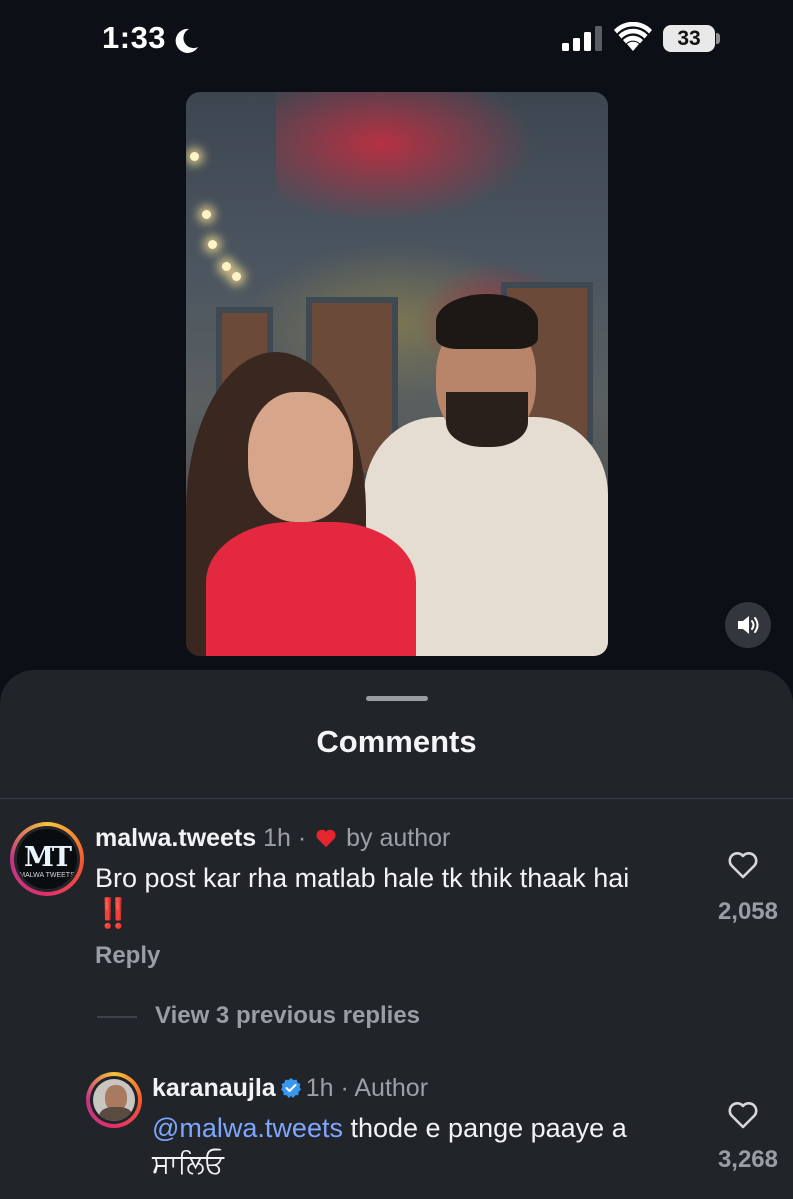 The image size is (793, 1199). Describe the element at coordinates (127, 956) in the screenshot. I see `reply-button: Reply` at that location.